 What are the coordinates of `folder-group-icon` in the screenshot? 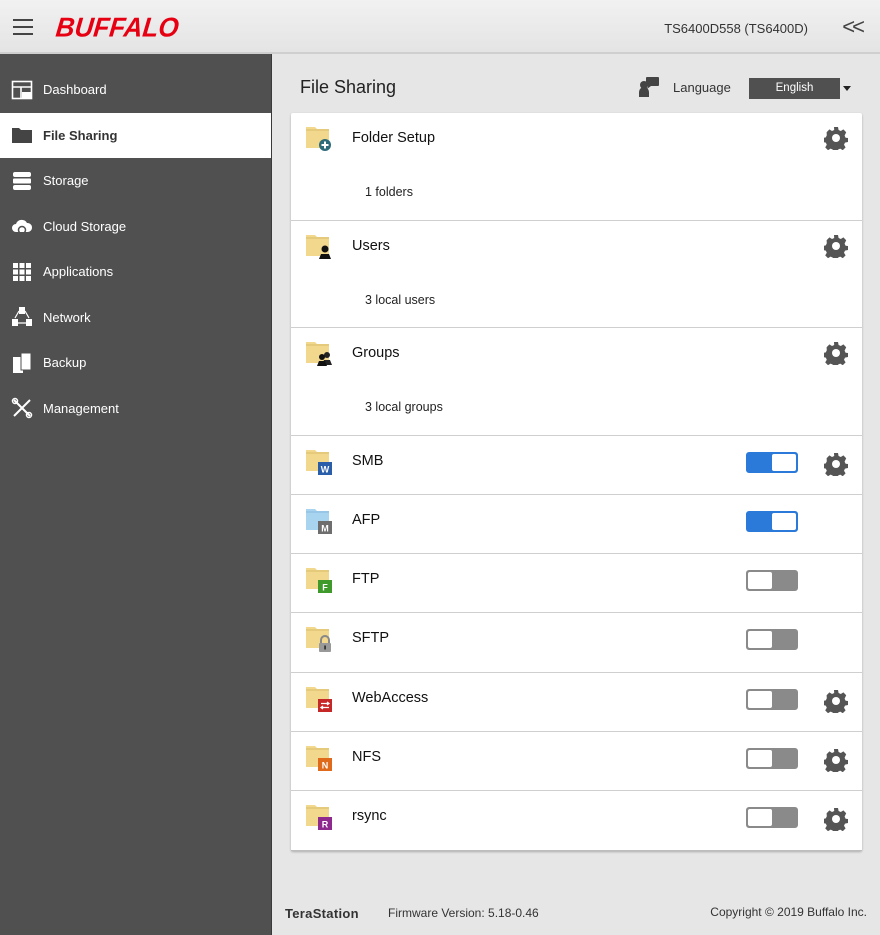 It's located at (319, 354).